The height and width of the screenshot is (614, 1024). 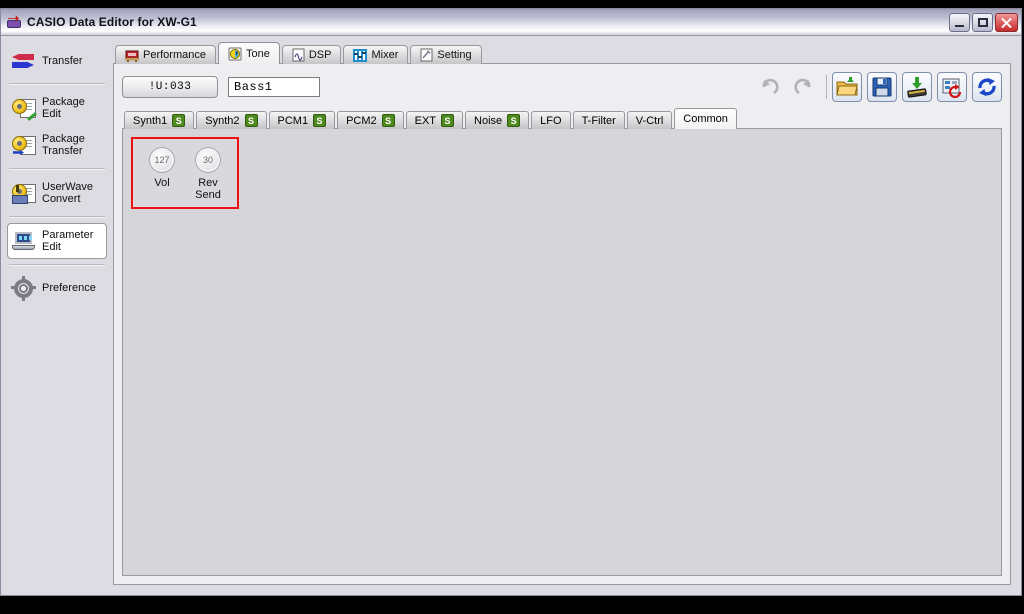 I want to click on close-button, so click(x=1006, y=22).